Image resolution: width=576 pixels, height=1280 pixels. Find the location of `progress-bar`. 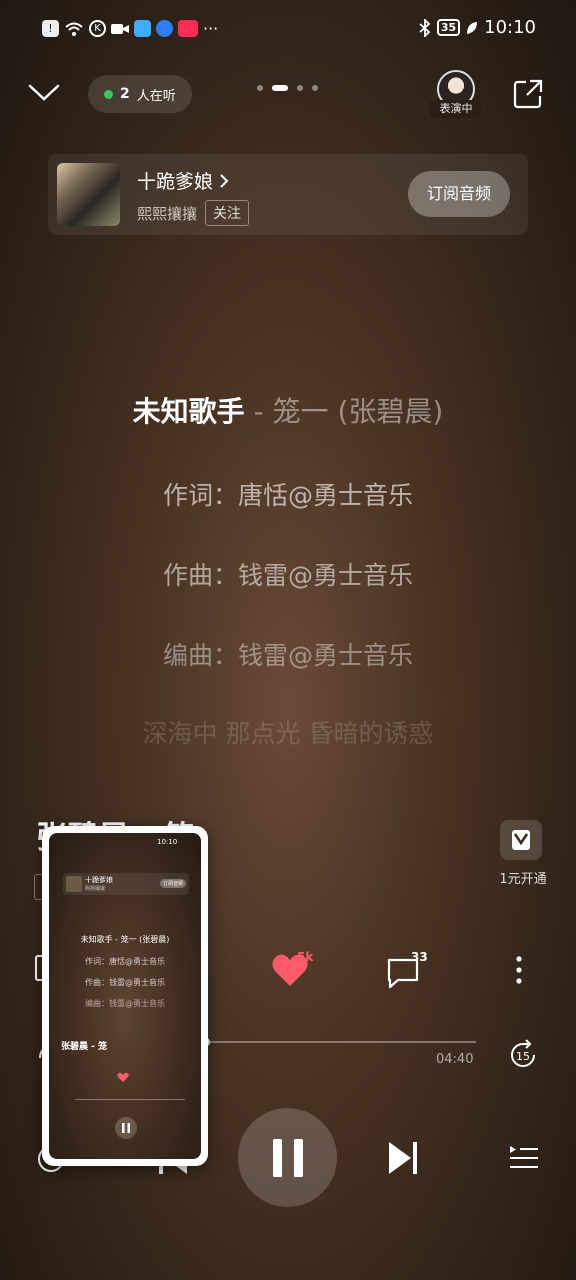

progress-bar is located at coordinates (338, 1042).